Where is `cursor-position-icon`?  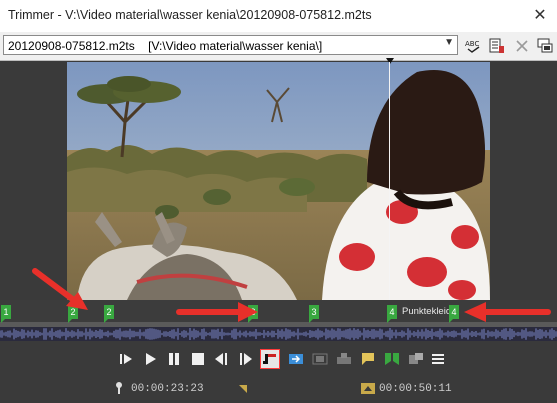
cursor-position-icon is located at coordinates (119, 388).